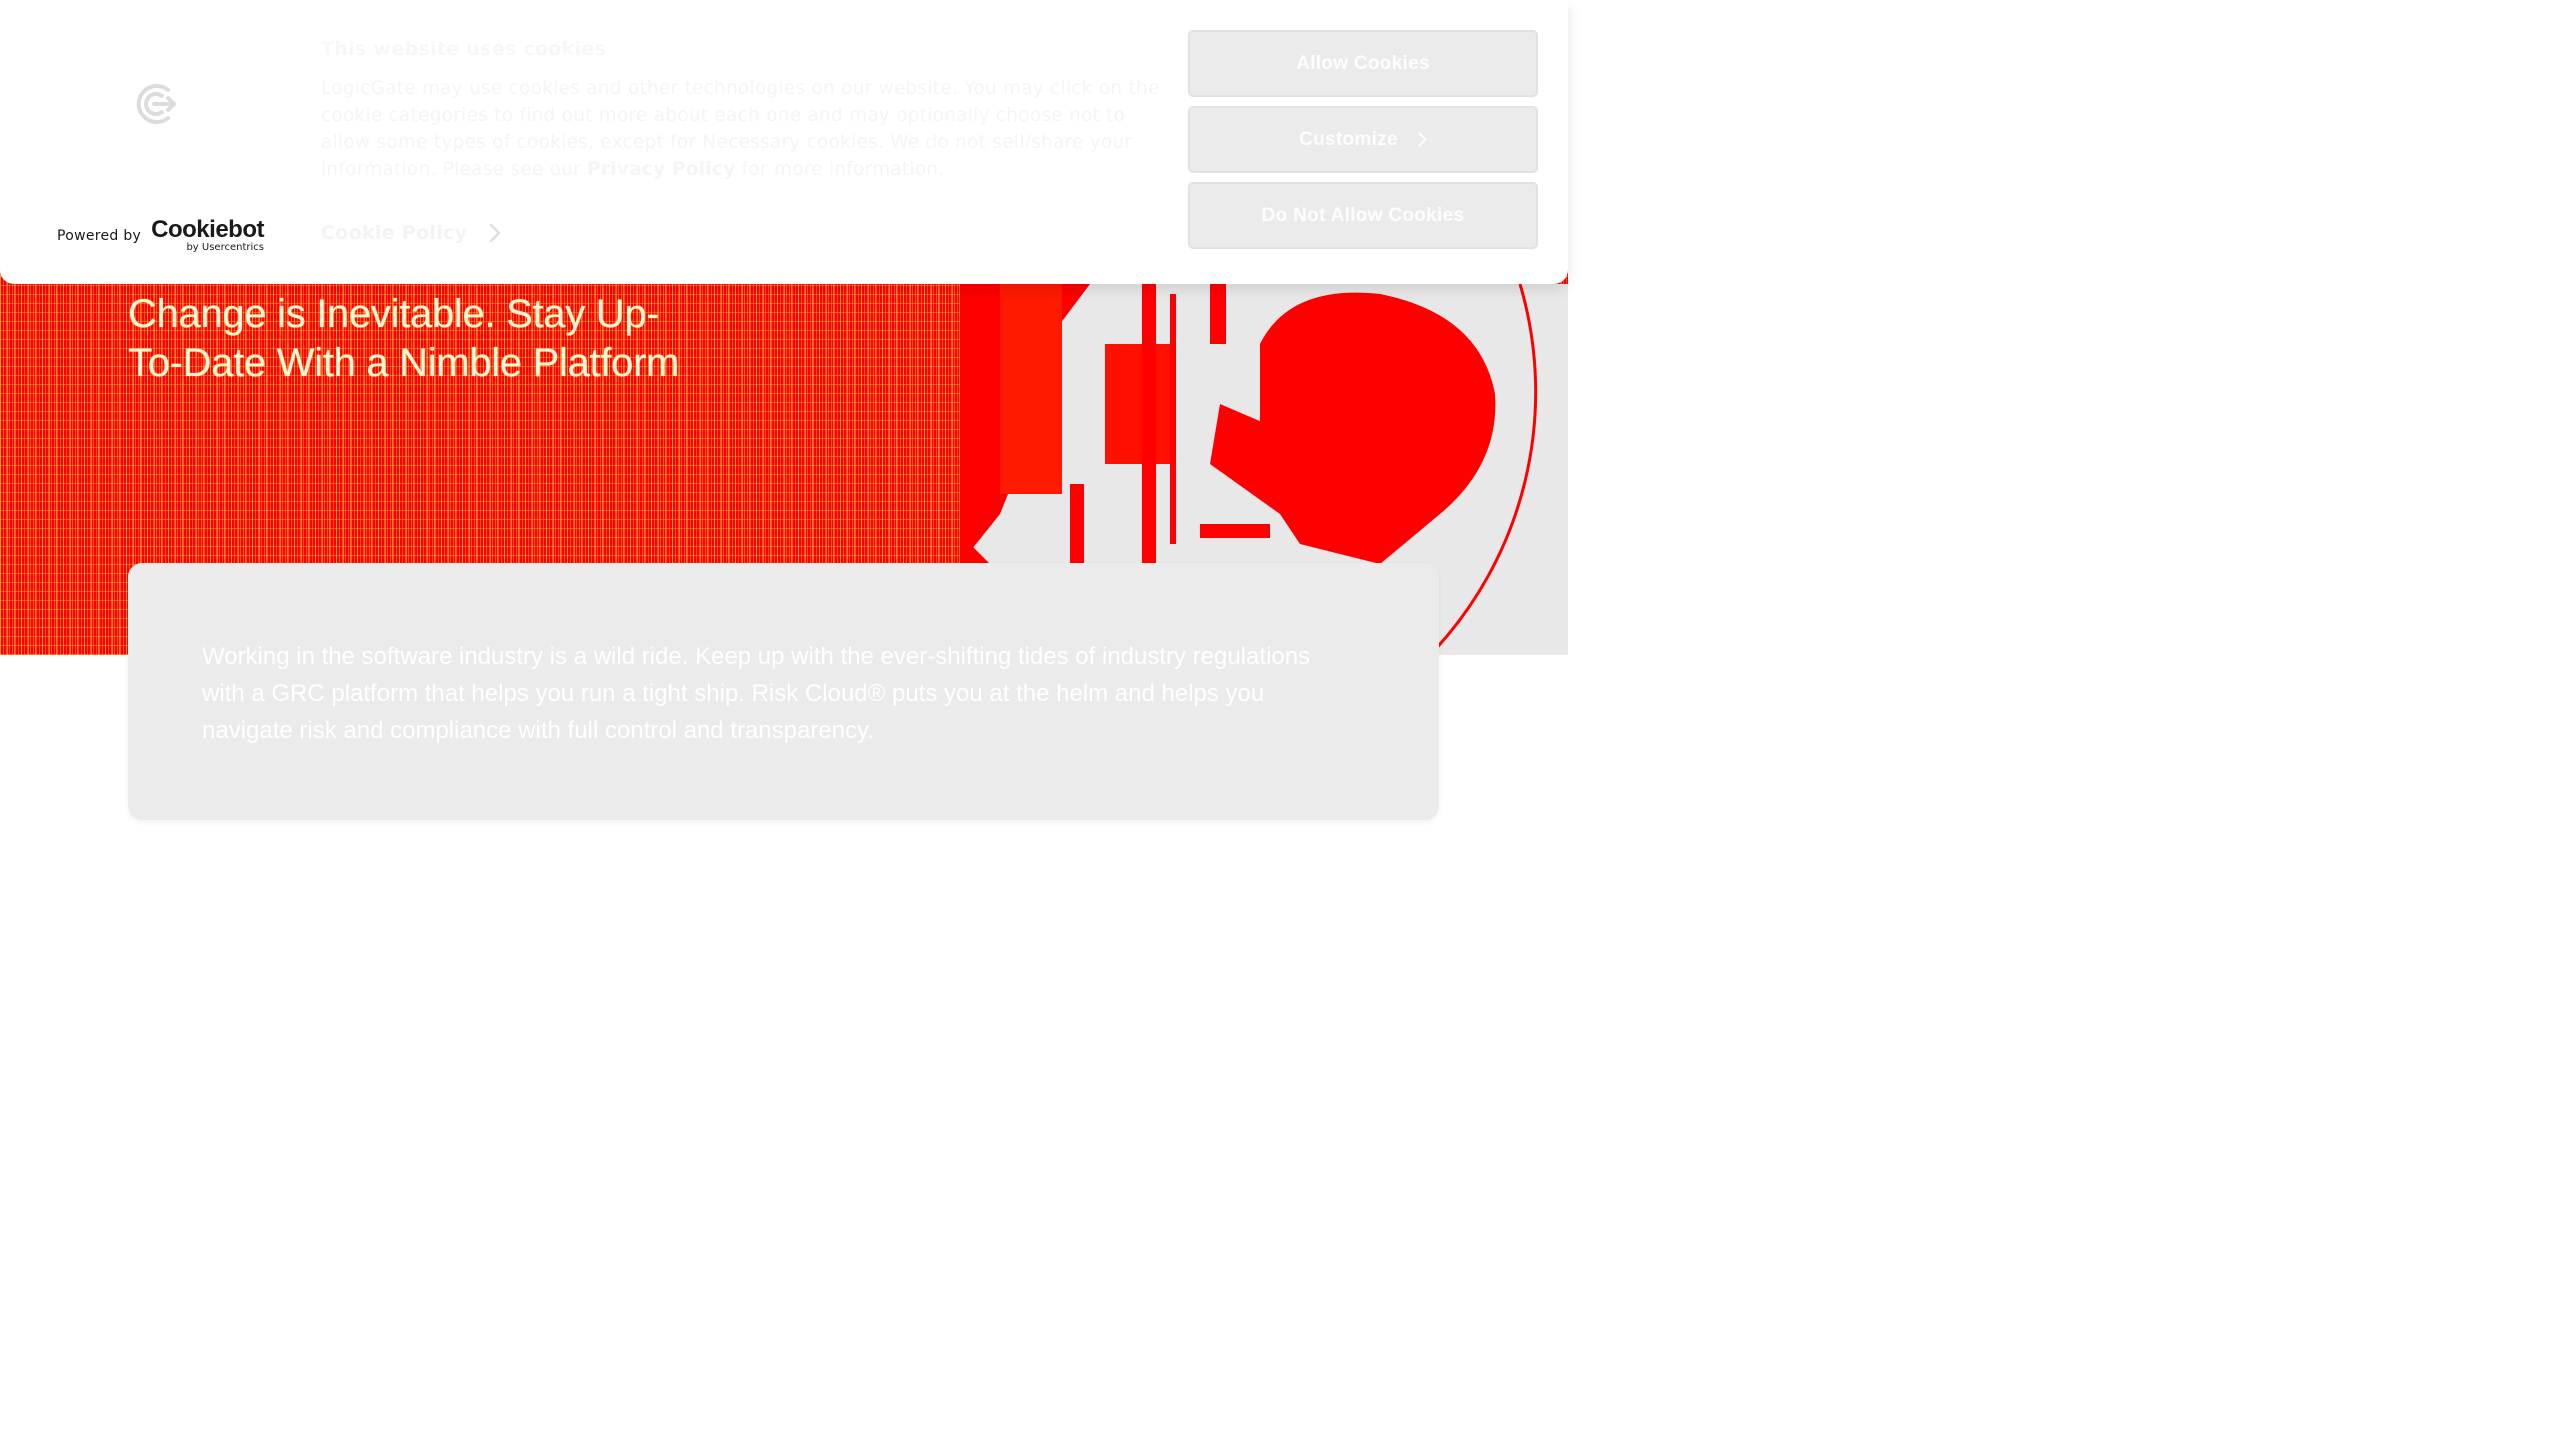 This screenshot has height=1440, width=2560. Describe the element at coordinates (464, 49) in the screenshot. I see `cookie-banner-title: This website uses cookies` at that location.